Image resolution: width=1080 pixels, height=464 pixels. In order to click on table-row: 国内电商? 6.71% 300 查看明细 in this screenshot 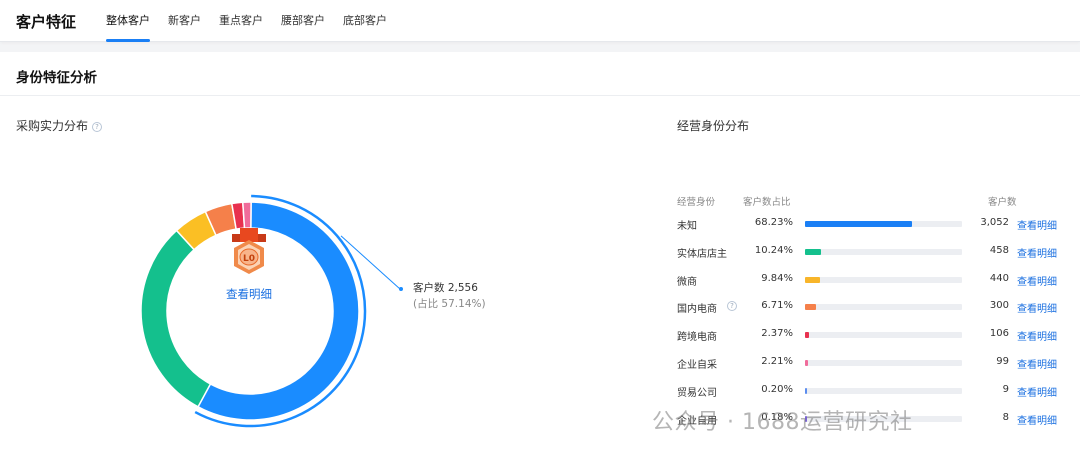, I will do `click(877, 307)`.